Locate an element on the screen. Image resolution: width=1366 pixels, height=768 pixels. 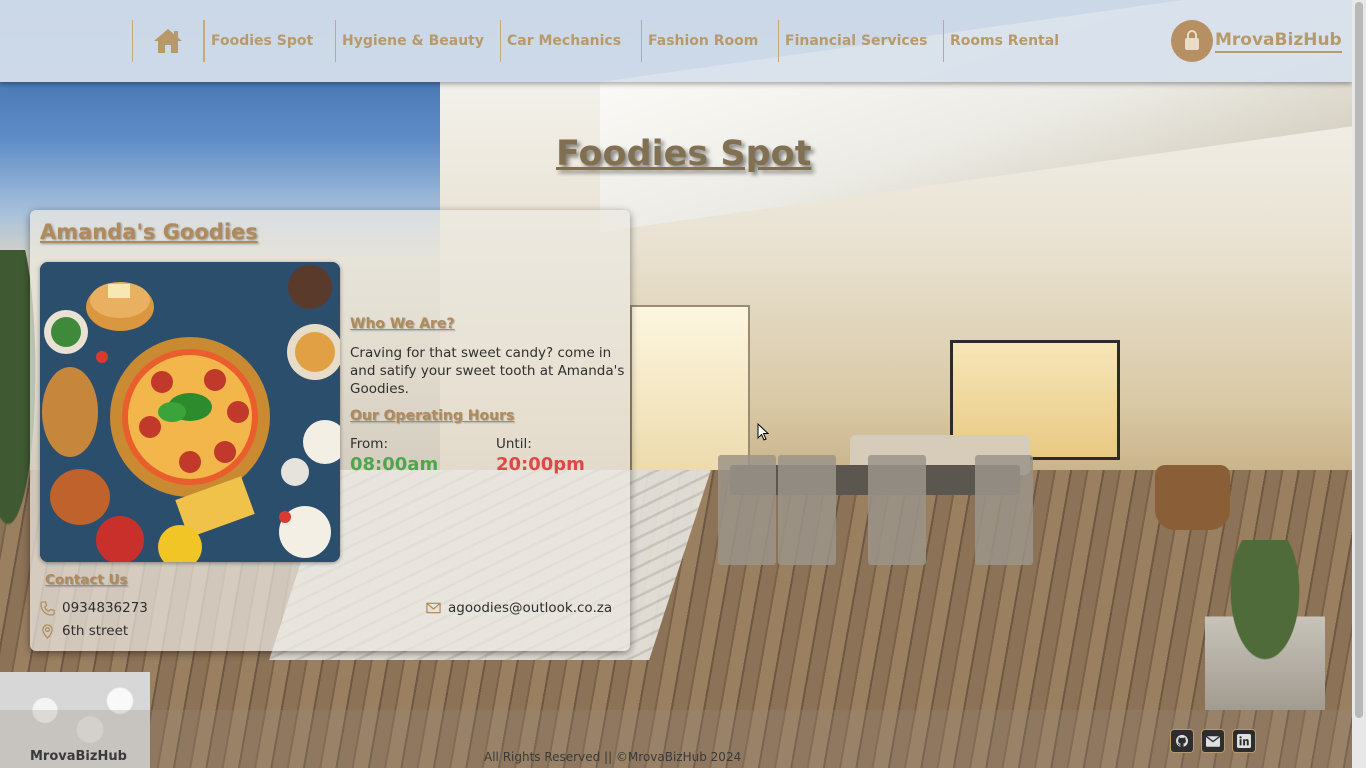
email-line: agoodies@outlook.co.za is located at coordinates (519, 608).